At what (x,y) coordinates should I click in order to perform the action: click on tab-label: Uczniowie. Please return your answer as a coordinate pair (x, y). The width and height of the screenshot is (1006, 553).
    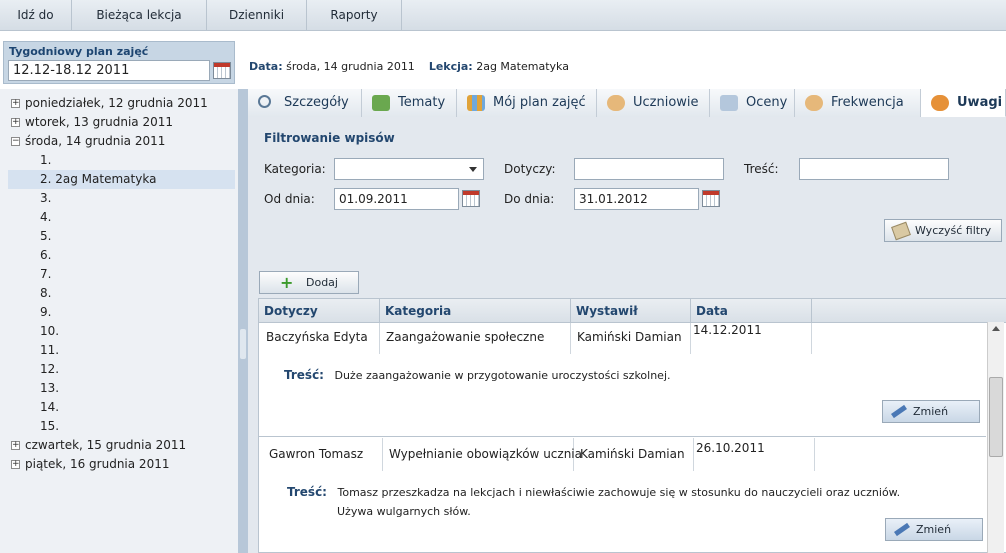
    Looking at the image, I should click on (666, 102).